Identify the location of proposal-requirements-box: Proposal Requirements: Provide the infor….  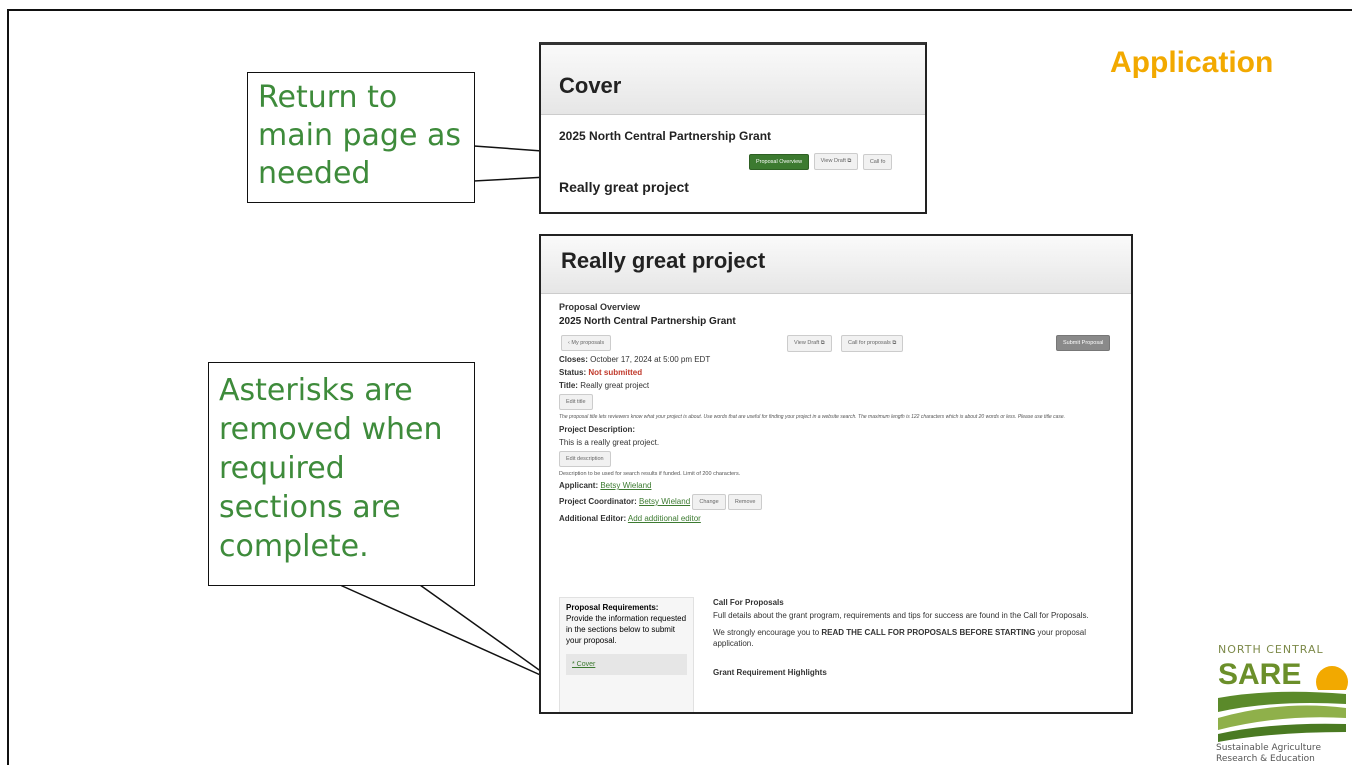
(626, 654).